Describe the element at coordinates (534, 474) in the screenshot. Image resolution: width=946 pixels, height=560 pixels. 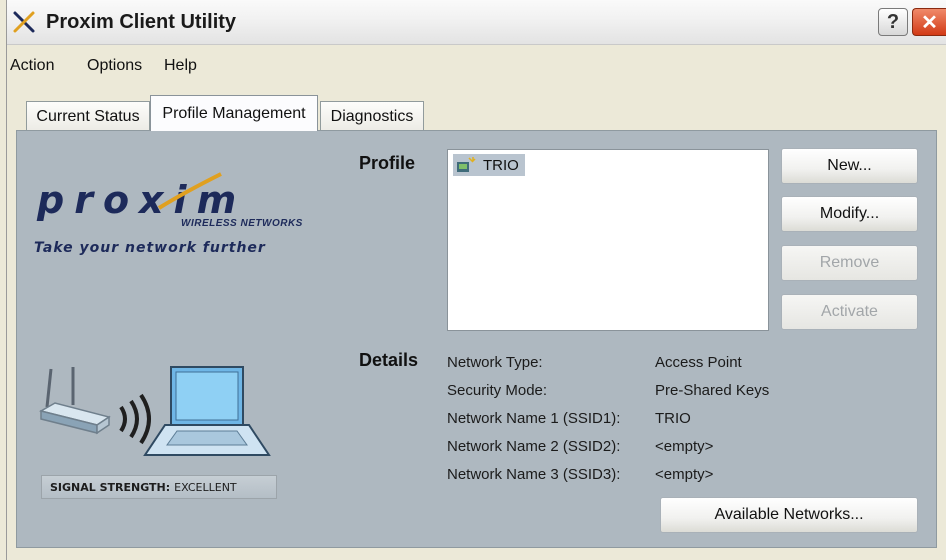
I see `detail-key-ssid3: Network Name 3 (SSID3):` at that location.